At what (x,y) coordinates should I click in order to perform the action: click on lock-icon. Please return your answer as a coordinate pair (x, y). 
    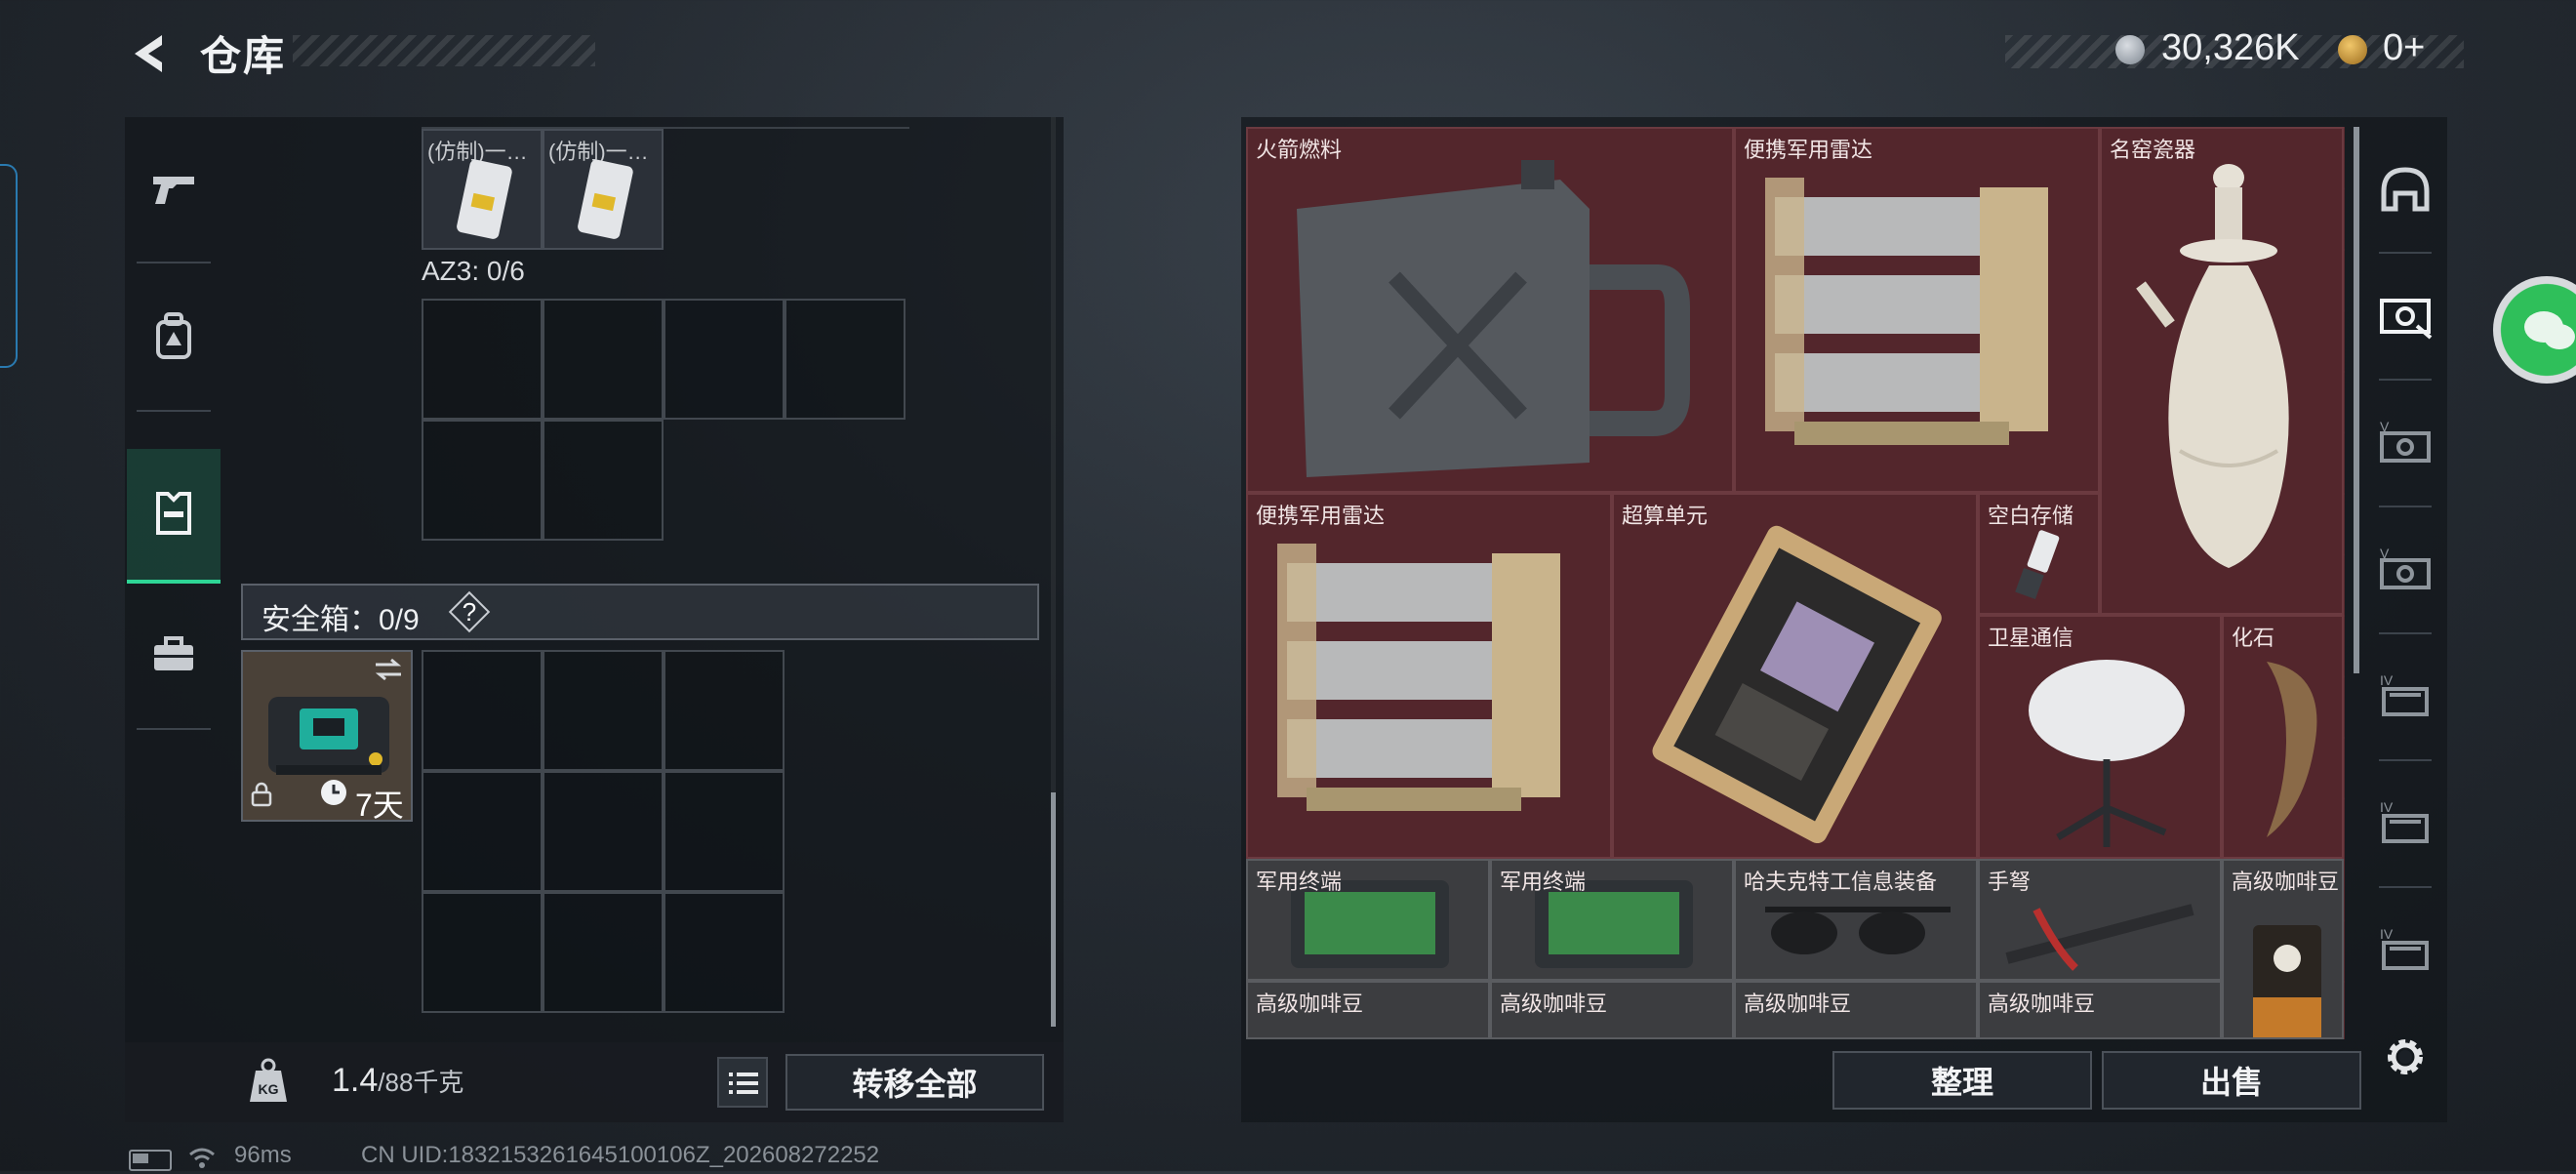
    Looking at the image, I should click on (261, 797).